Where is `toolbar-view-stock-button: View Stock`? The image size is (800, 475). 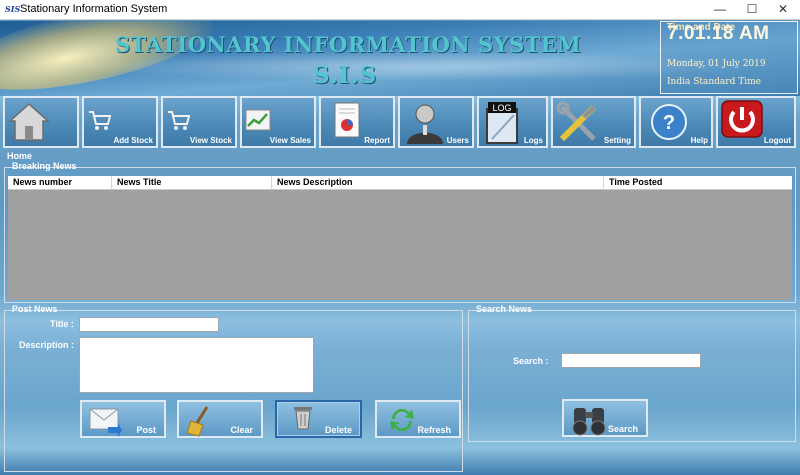 toolbar-view-stock-button: View Stock is located at coordinates (199, 122).